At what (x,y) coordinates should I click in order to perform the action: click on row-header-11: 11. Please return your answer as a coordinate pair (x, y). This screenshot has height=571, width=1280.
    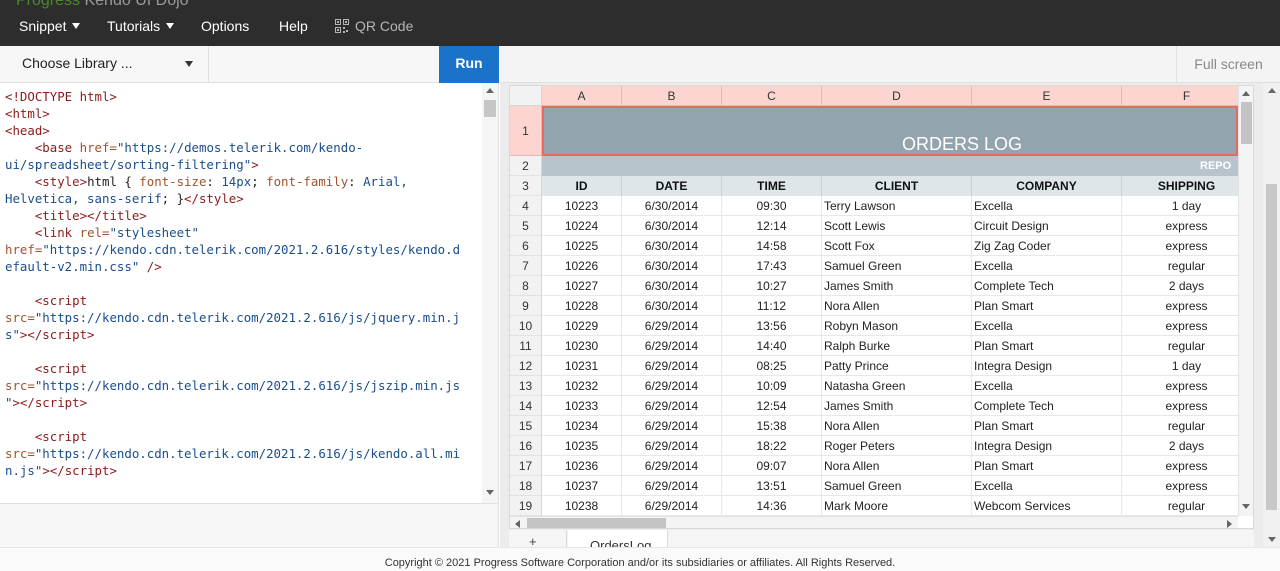
    Looking at the image, I should click on (526, 346).